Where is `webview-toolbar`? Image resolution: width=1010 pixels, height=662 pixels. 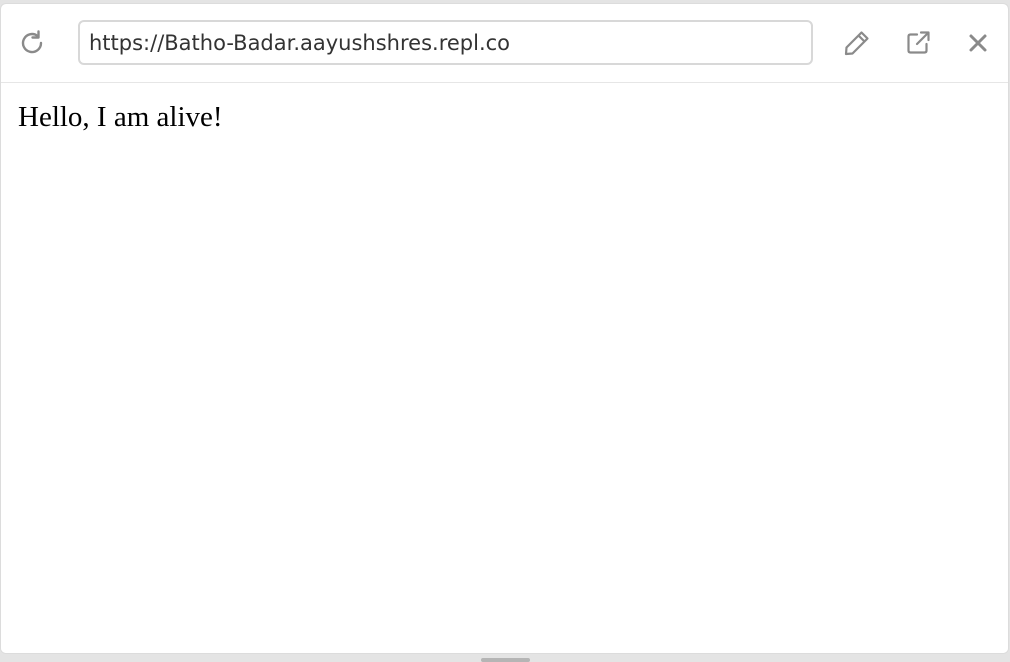
webview-toolbar is located at coordinates (504, 43).